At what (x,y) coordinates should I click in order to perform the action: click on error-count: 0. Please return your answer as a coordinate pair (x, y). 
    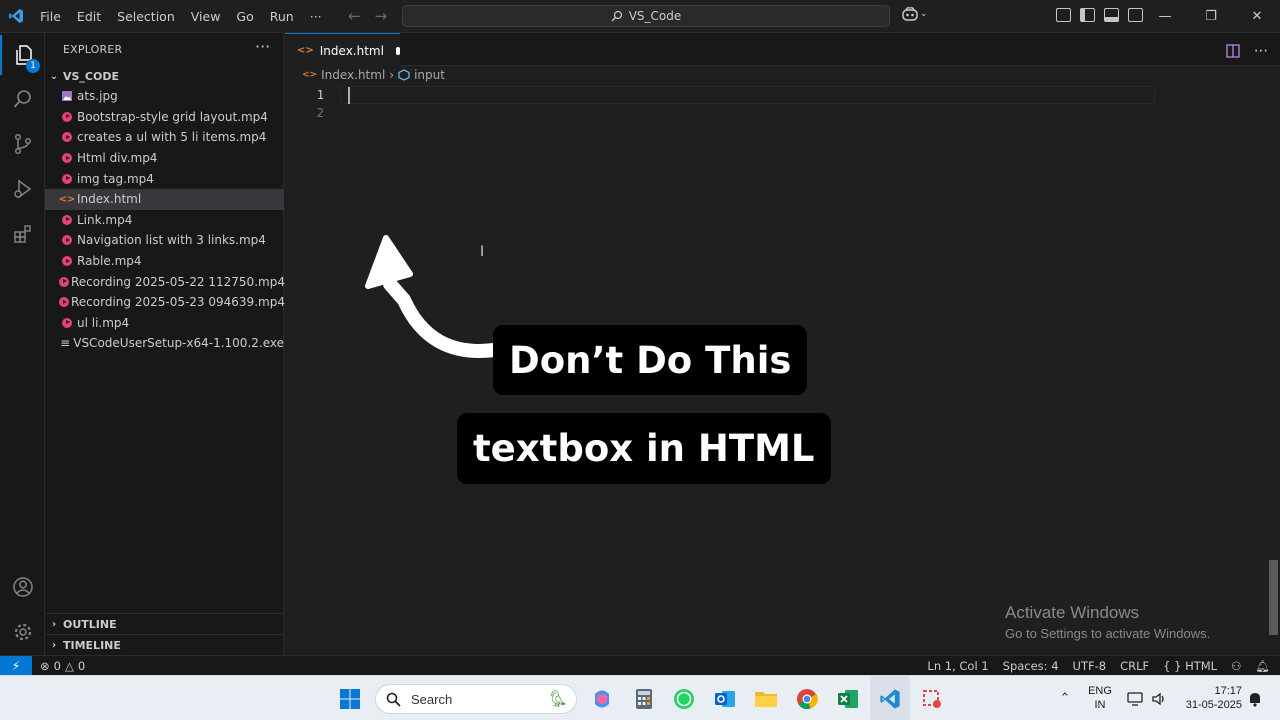
    Looking at the image, I should click on (57, 665).